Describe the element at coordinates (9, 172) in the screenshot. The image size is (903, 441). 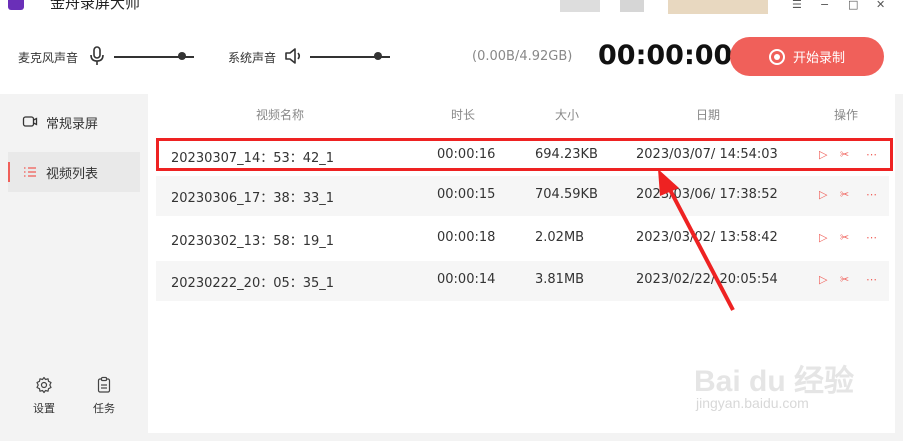
I see `active-indicator` at that location.